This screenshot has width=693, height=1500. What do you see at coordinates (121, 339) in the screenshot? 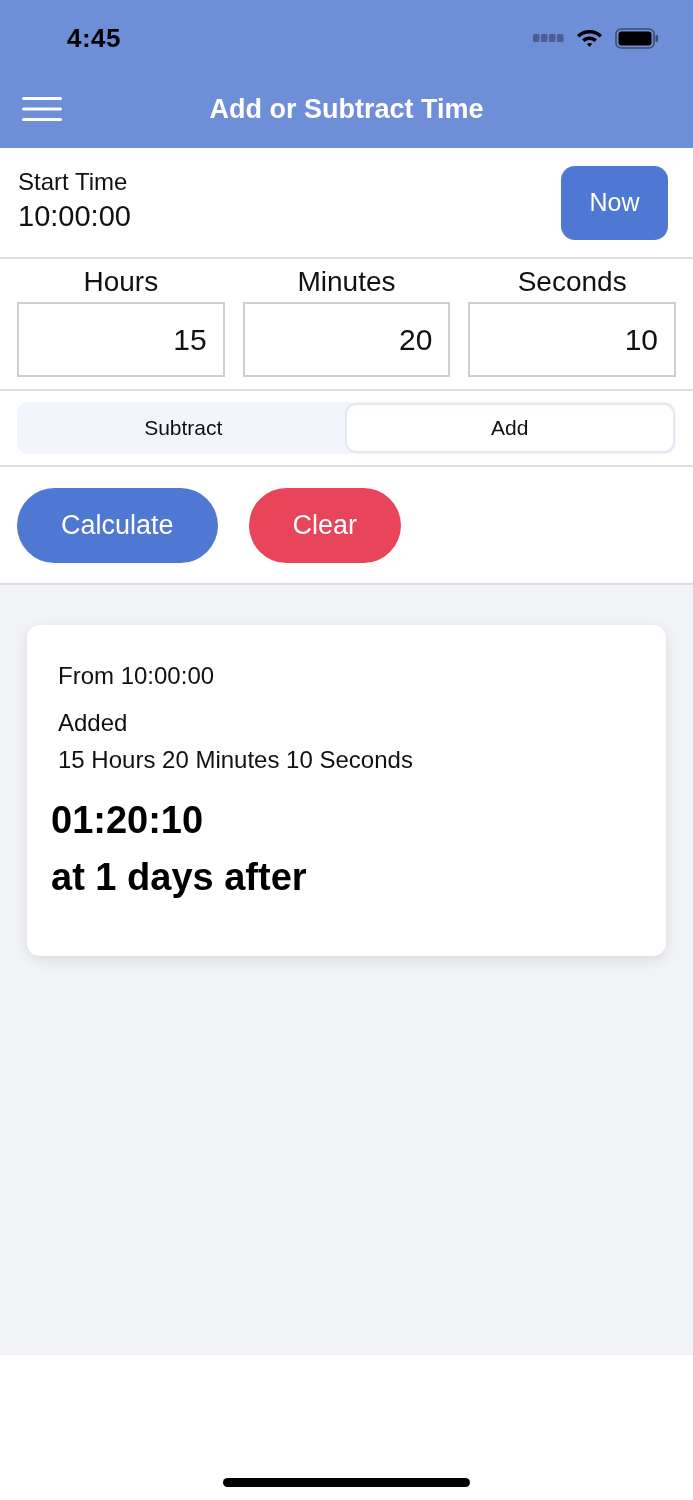
I see `number-input-field: 15` at bounding box center [121, 339].